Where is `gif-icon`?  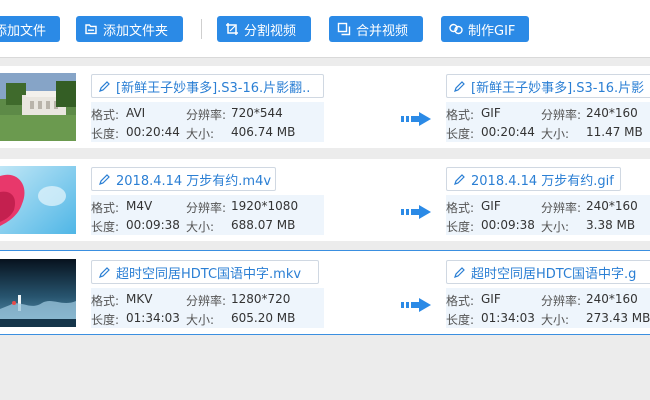 gif-icon is located at coordinates (456, 29).